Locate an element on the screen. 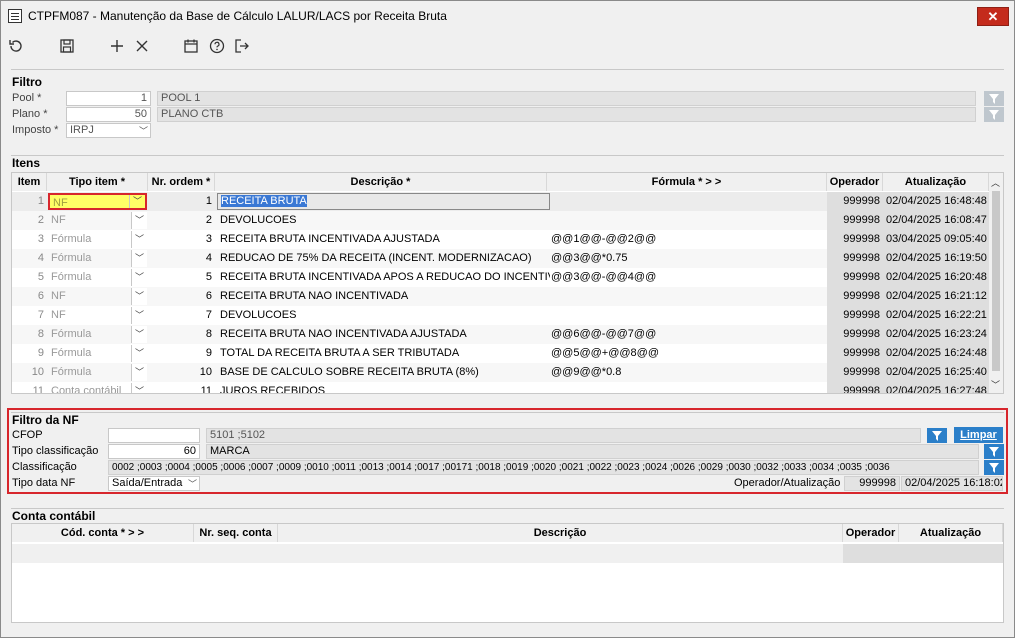  tipo-data-nf-select: Saída/Entrada ﹀ is located at coordinates (154, 483).